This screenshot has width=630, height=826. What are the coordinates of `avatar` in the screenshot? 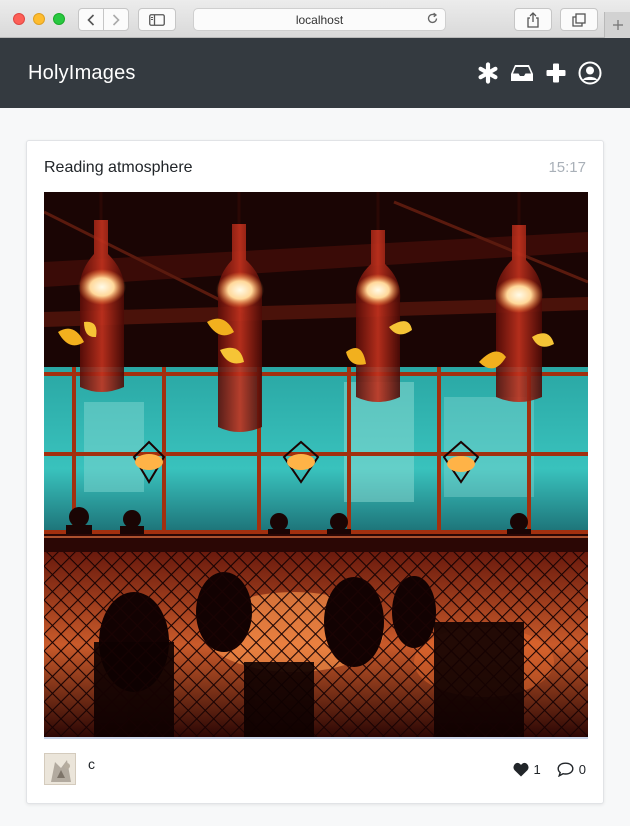 It's located at (60, 769).